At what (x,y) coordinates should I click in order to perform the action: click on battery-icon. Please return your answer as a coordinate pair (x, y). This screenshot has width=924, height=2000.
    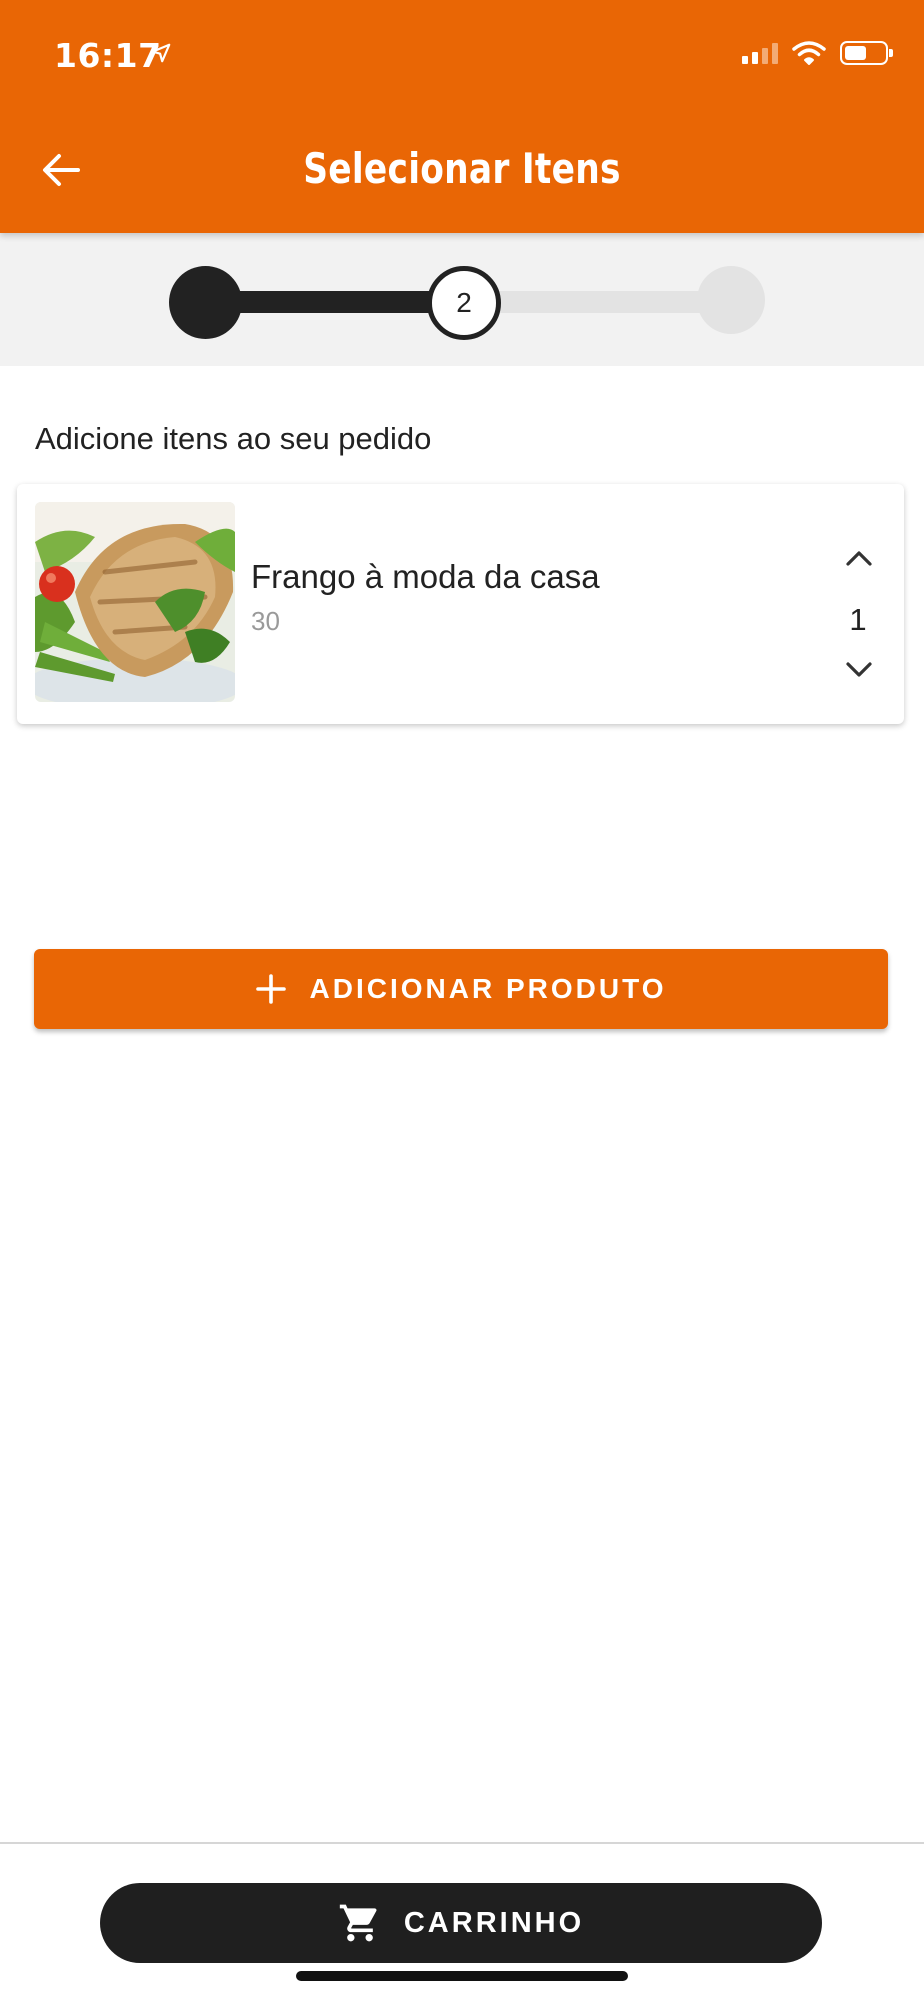
    Looking at the image, I should click on (866, 53).